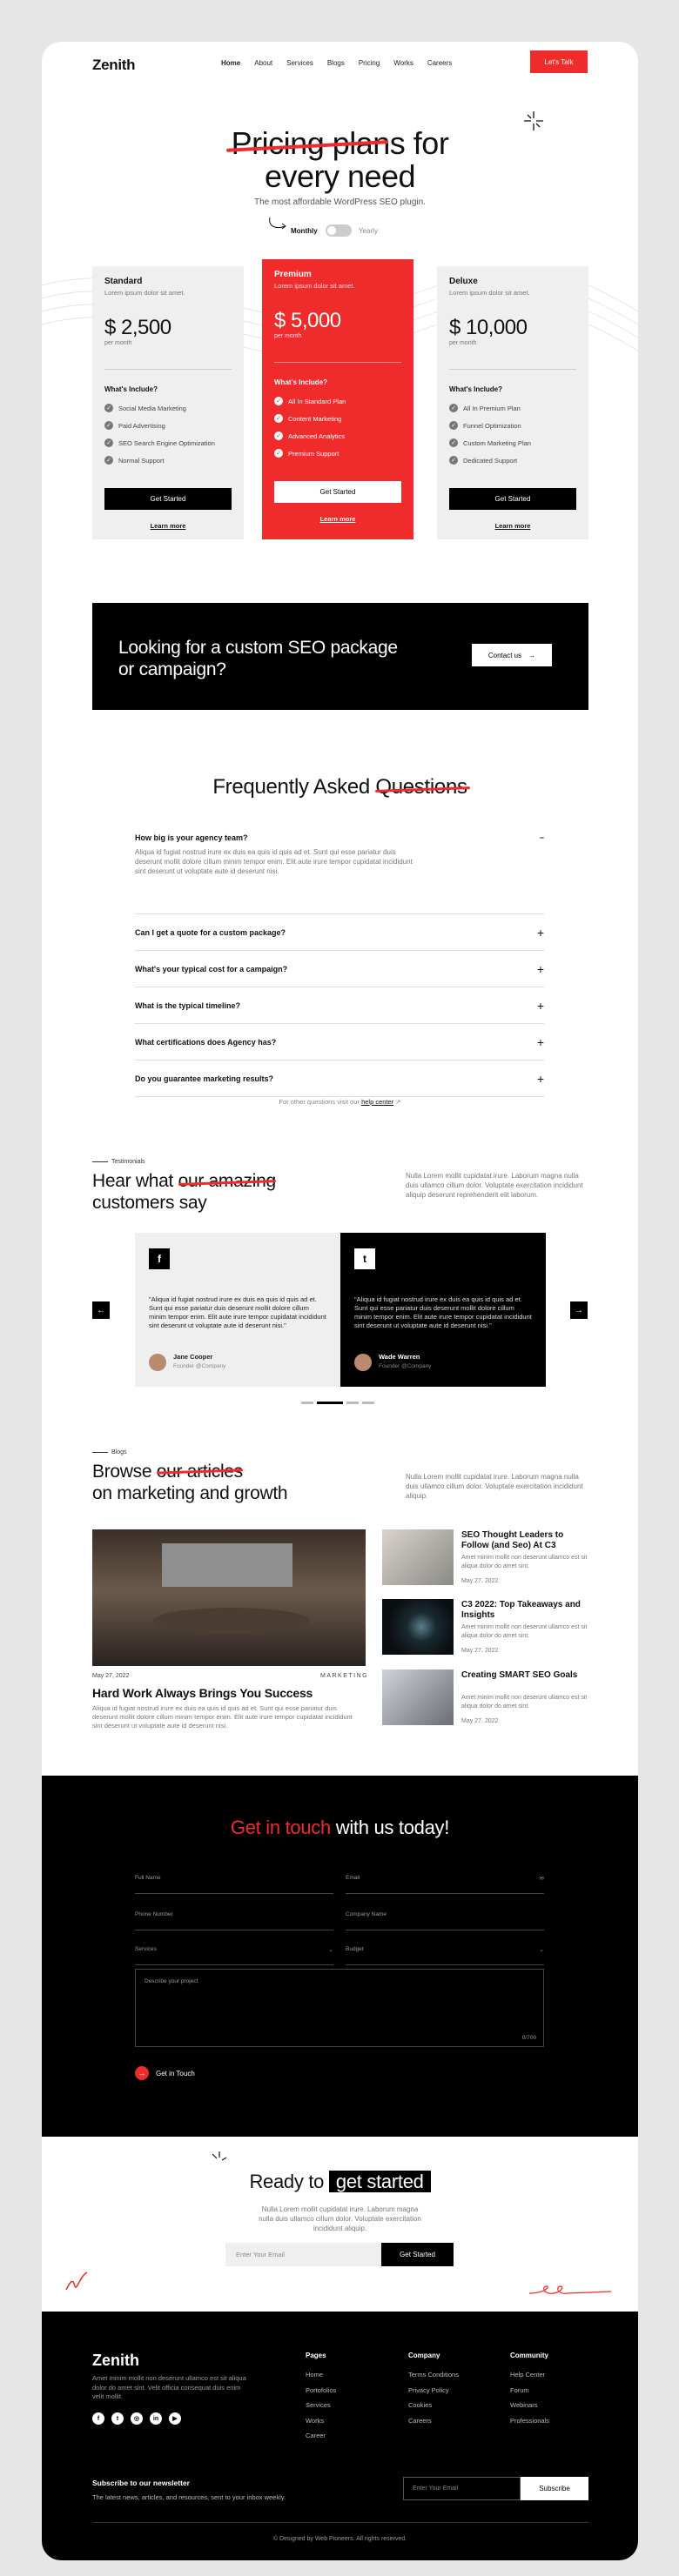  Describe the element at coordinates (368, 231) in the screenshot. I see `yearly-label: Yearly` at that location.